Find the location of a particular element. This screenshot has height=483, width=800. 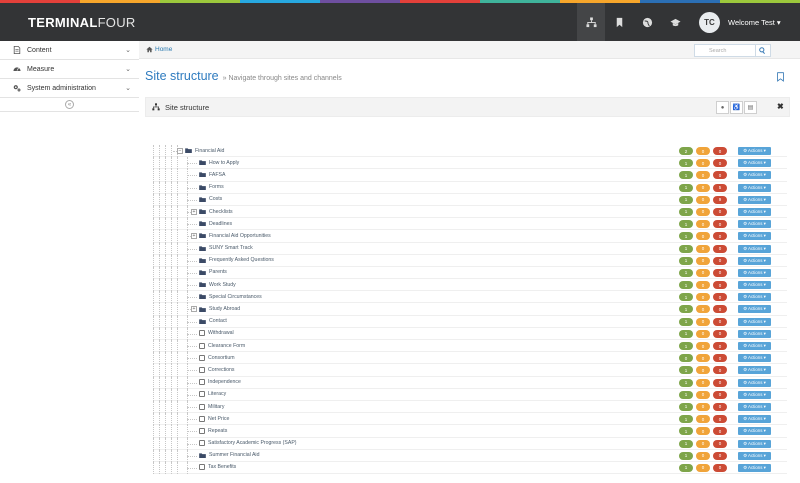

tree-node: Summer Financial Aid is located at coordinates (229, 455).